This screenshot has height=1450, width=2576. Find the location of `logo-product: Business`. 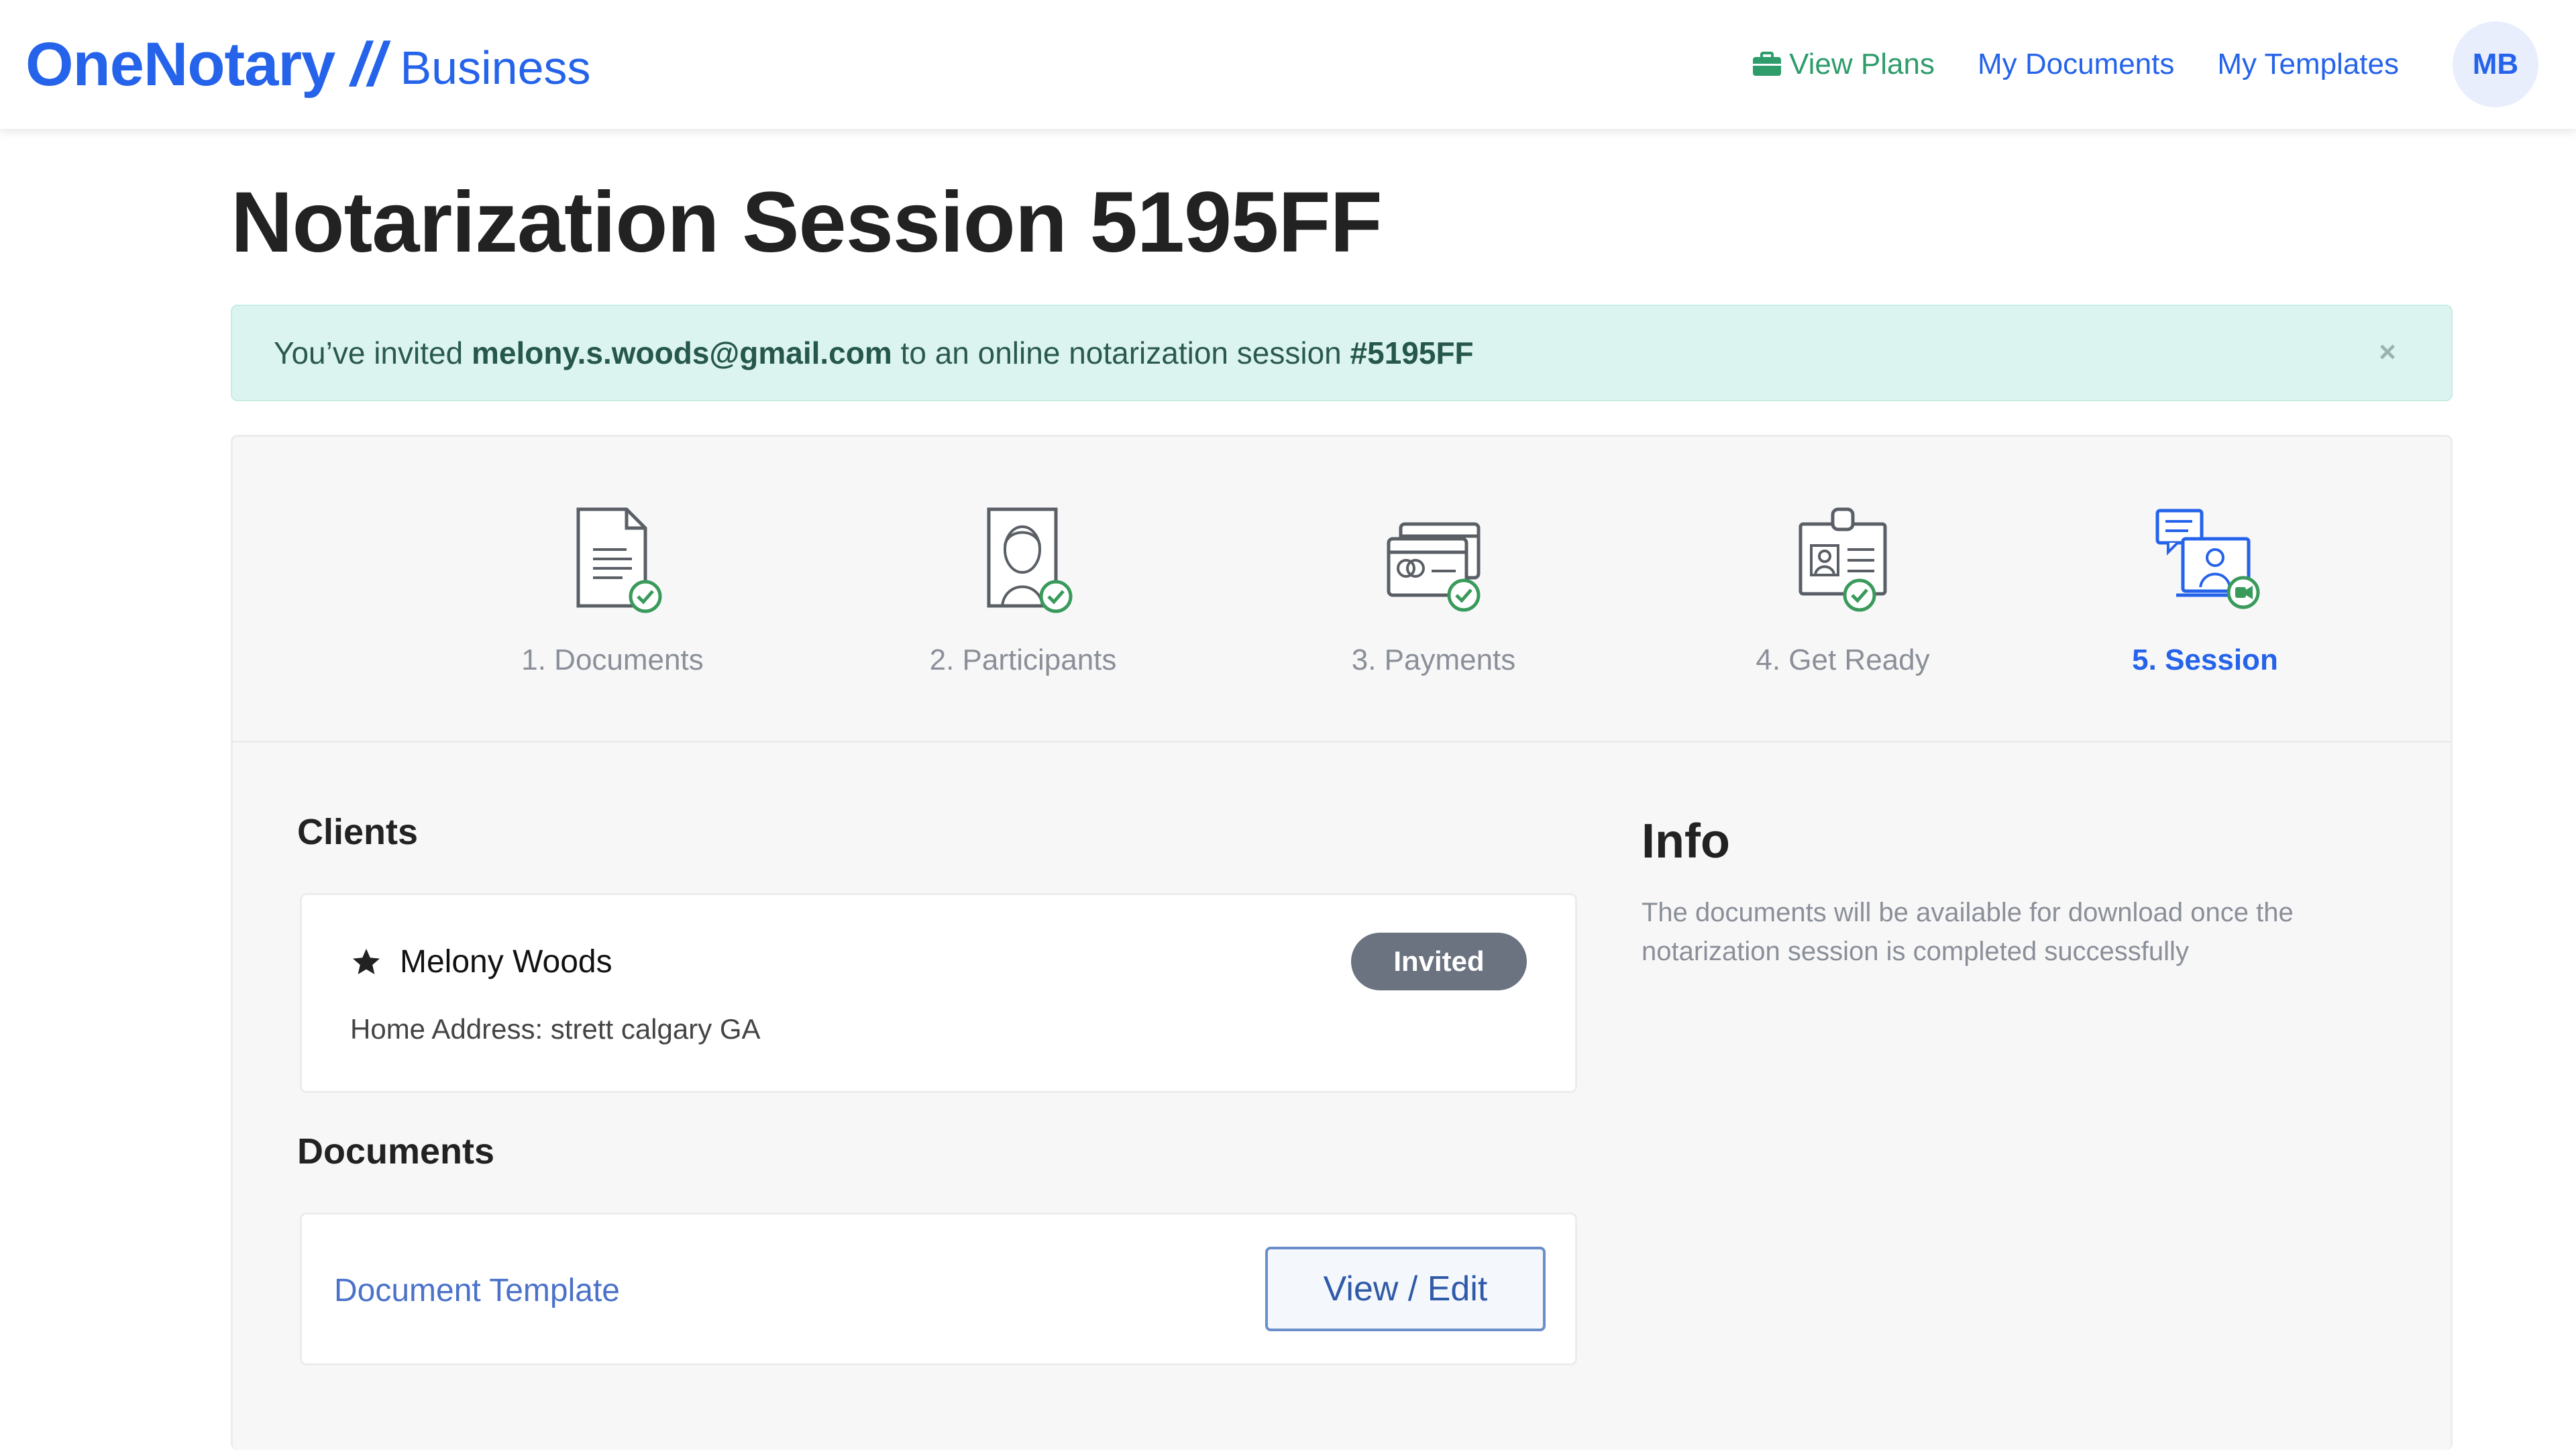

logo-product: Business is located at coordinates (495, 68).